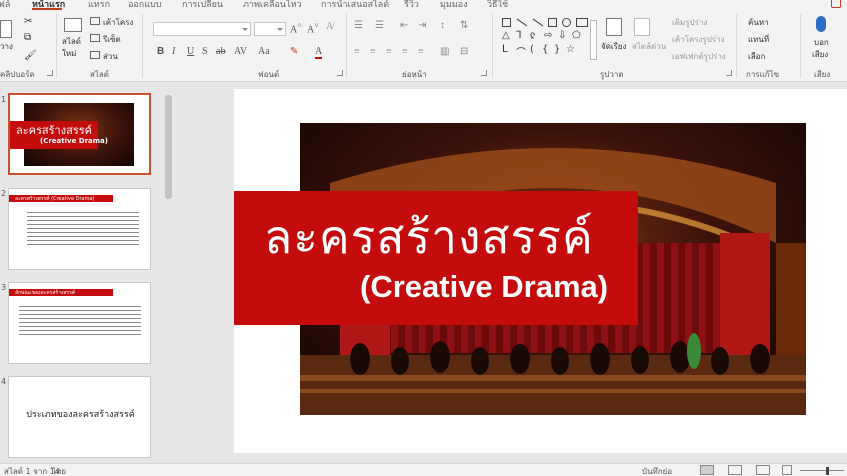 This screenshot has width=847, height=476. Describe the element at coordinates (110, 56) in the screenshot. I see `section-button: ส่วน` at that location.